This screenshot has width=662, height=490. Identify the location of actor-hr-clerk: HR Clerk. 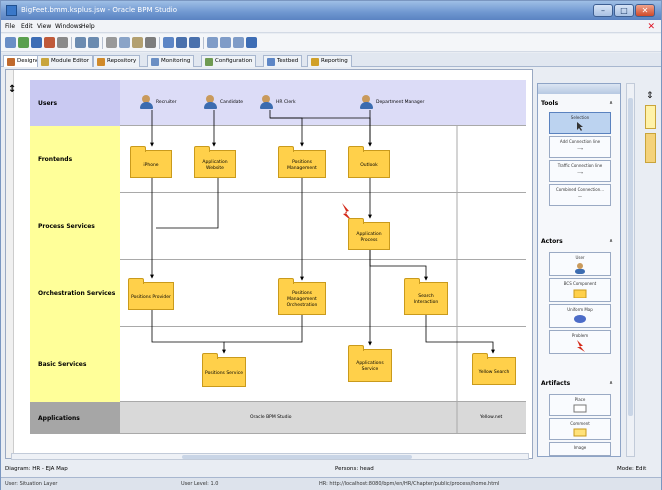
(278, 102).